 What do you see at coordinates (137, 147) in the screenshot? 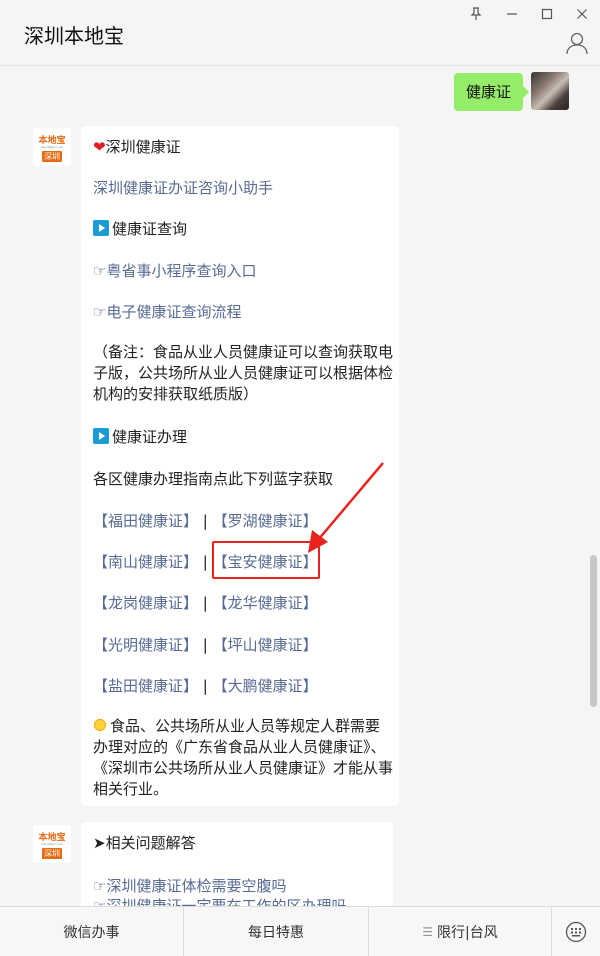
I see `section-title: ❤深圳健康证` at bounding box center [137, 147].